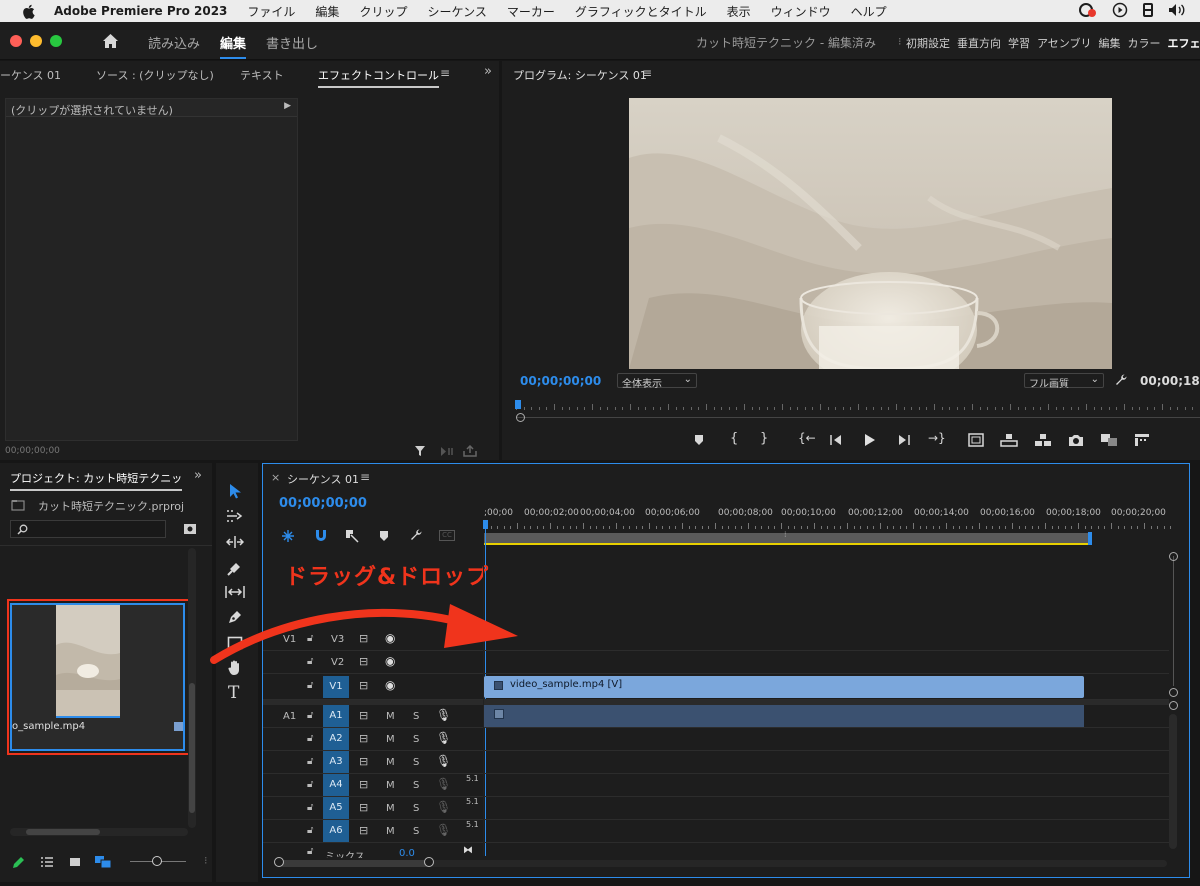 This screenshot has height=886, width=1200. What do you see at coordinates (904, 440) in the screenshot?
I see `step-forward-icon` at bounding box center [904, 440].